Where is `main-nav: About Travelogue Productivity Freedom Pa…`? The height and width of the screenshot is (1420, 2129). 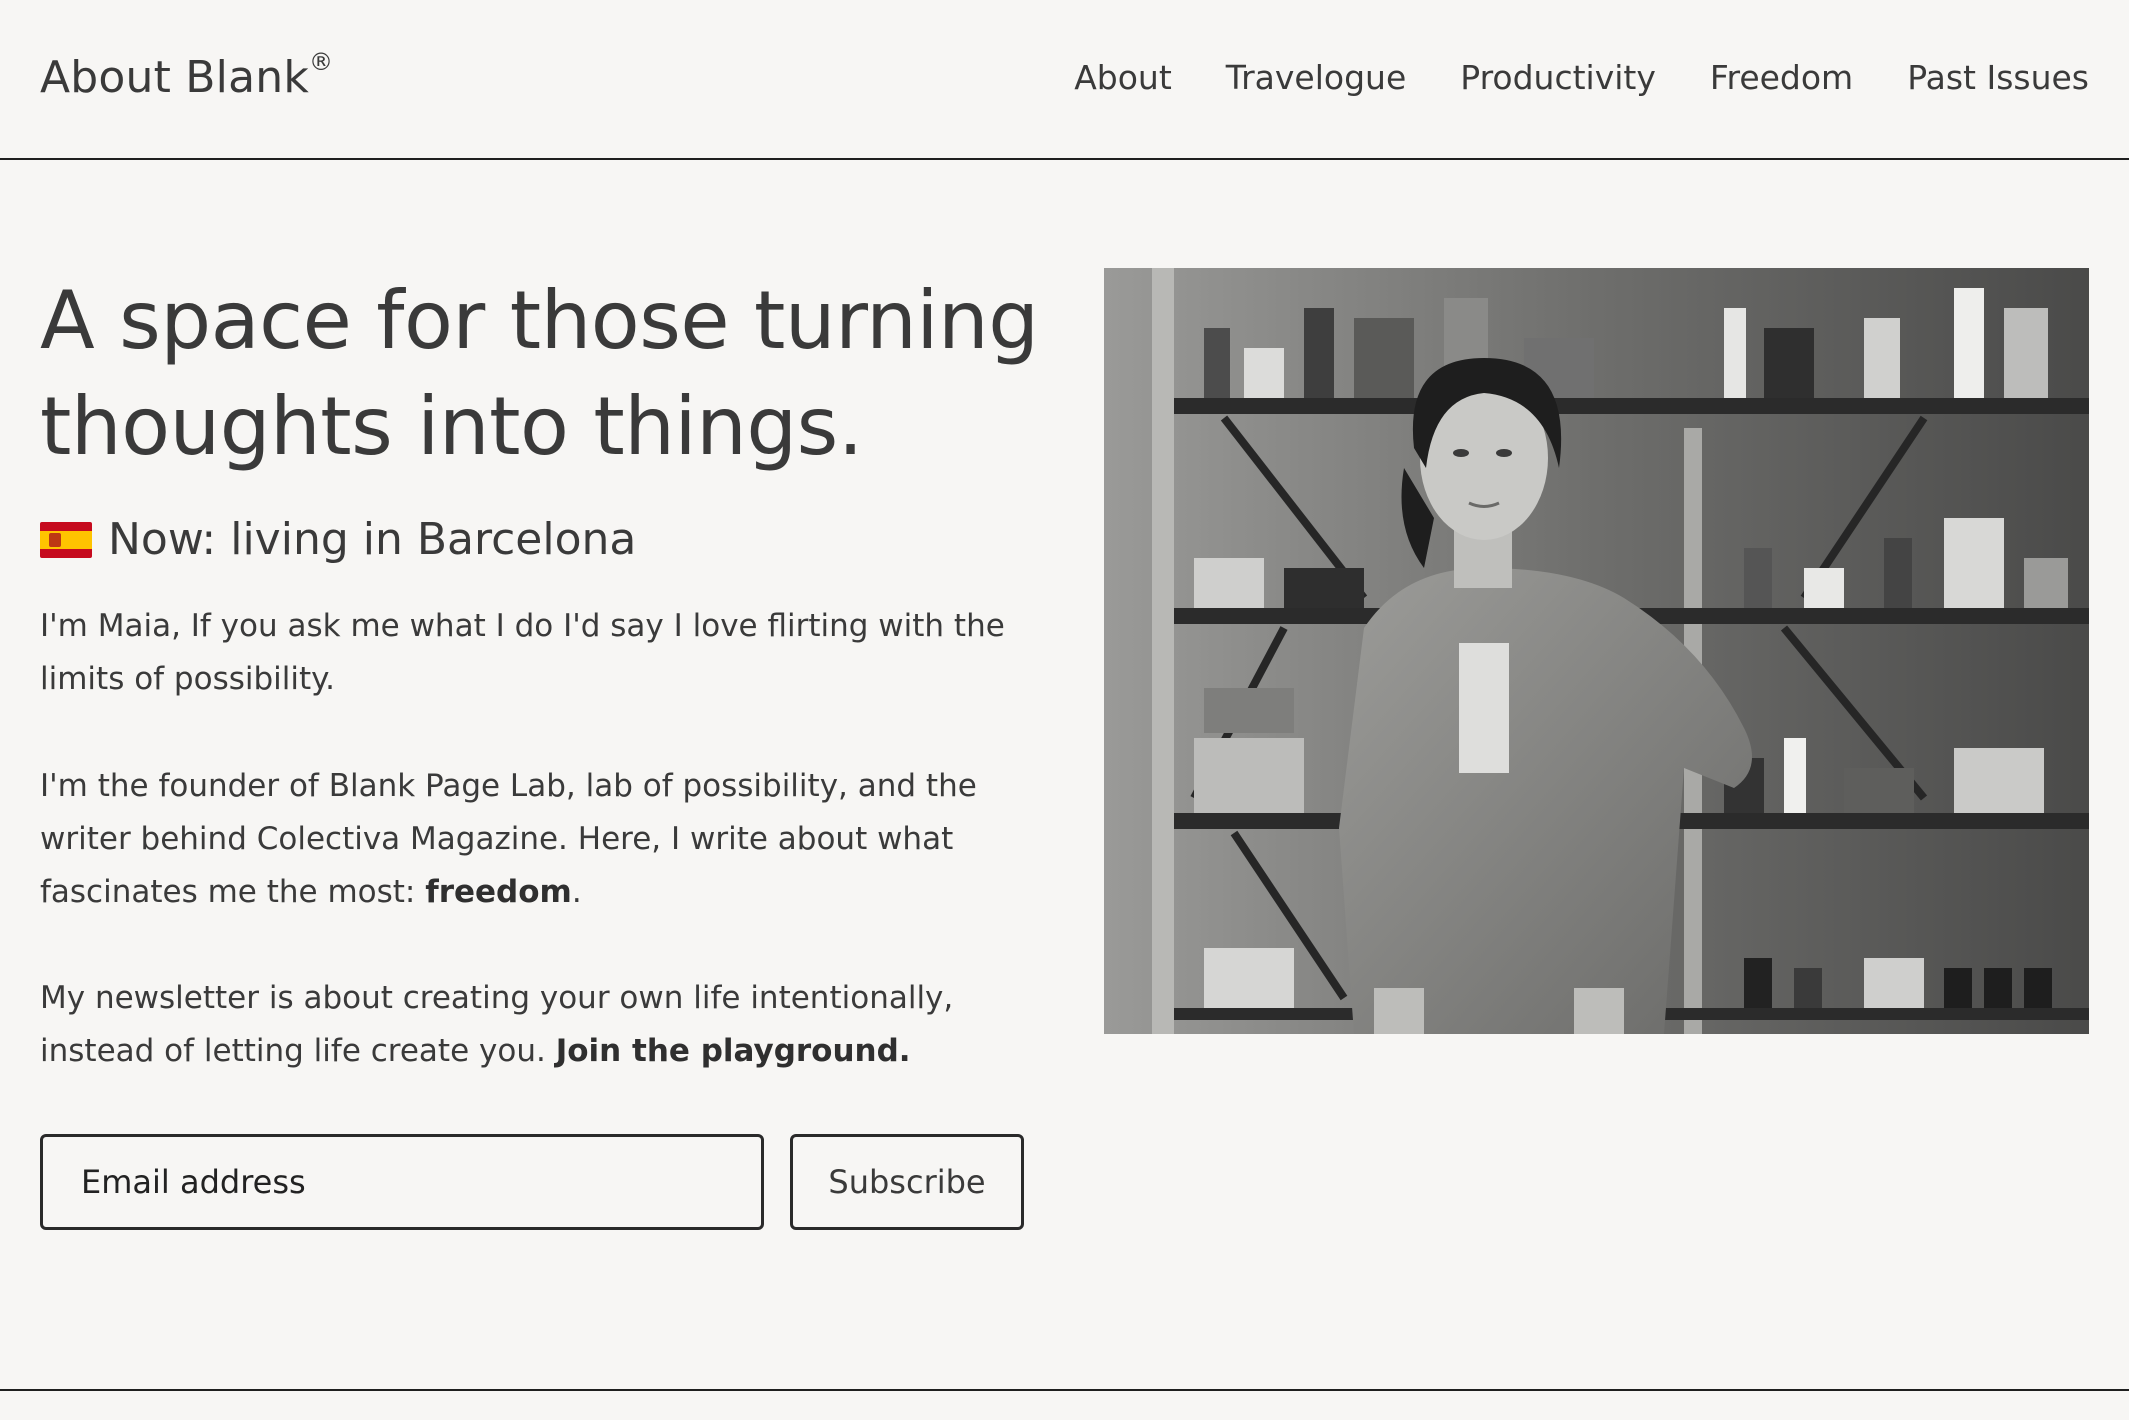 main-nav: About Travelogue Productivity Freedom Pa… is located at coordinates (1581, 77).